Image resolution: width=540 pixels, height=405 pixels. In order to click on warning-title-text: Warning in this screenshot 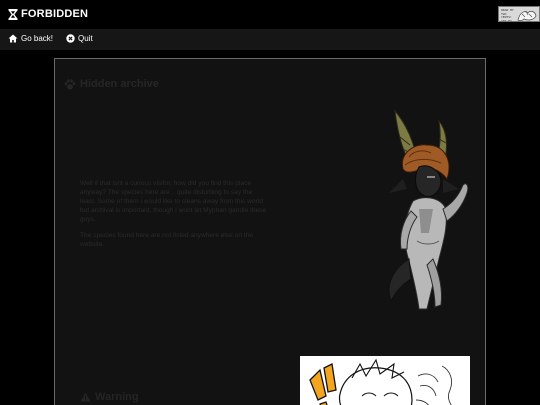, I will do `click(117, 397)`.